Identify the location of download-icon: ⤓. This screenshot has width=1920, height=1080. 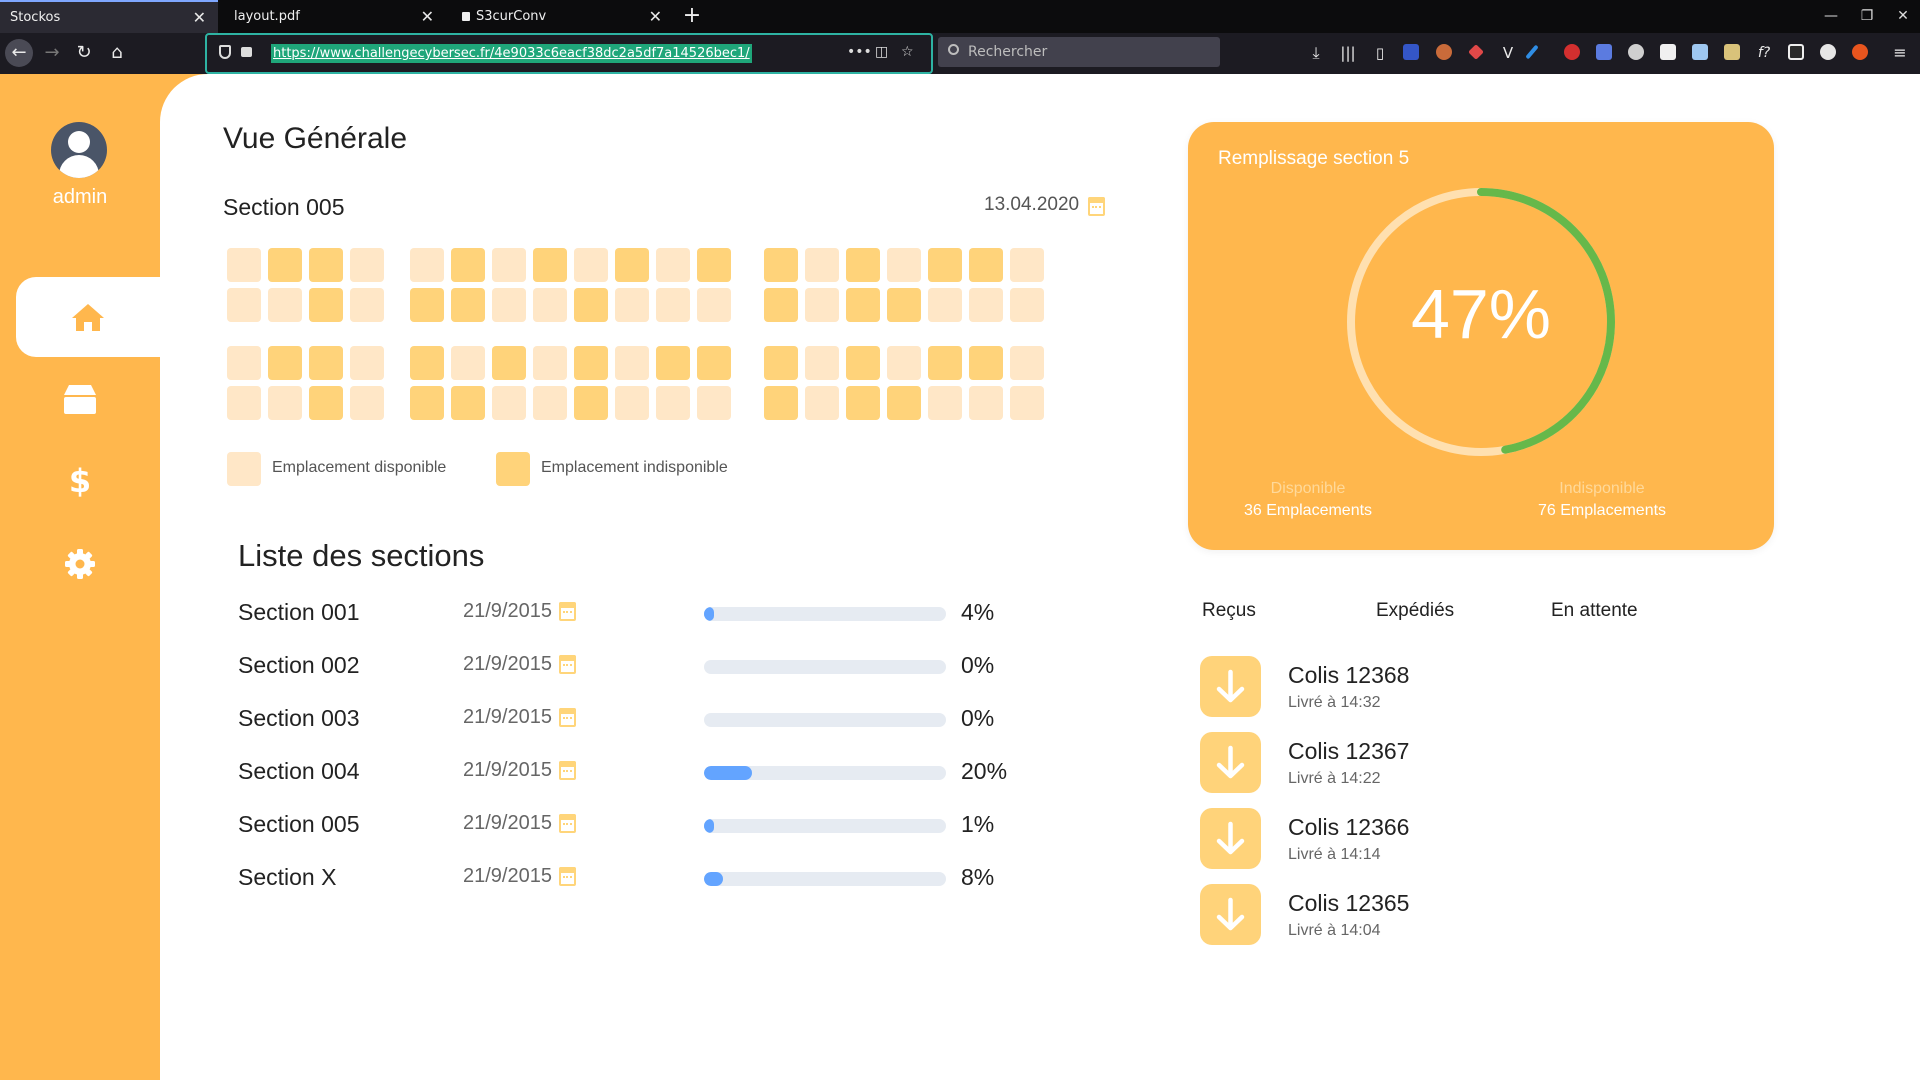
(1316, 53).